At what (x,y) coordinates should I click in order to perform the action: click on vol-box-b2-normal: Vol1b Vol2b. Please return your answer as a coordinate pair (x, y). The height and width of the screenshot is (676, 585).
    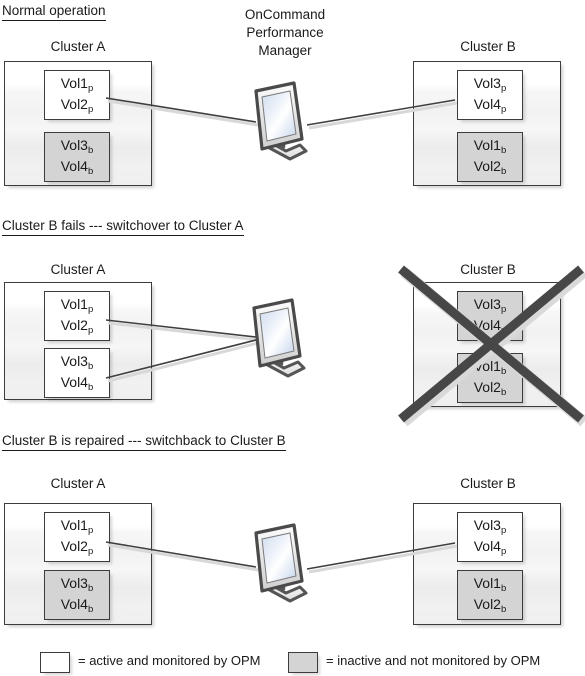
    Looking at the image, I should click on (490, 157).